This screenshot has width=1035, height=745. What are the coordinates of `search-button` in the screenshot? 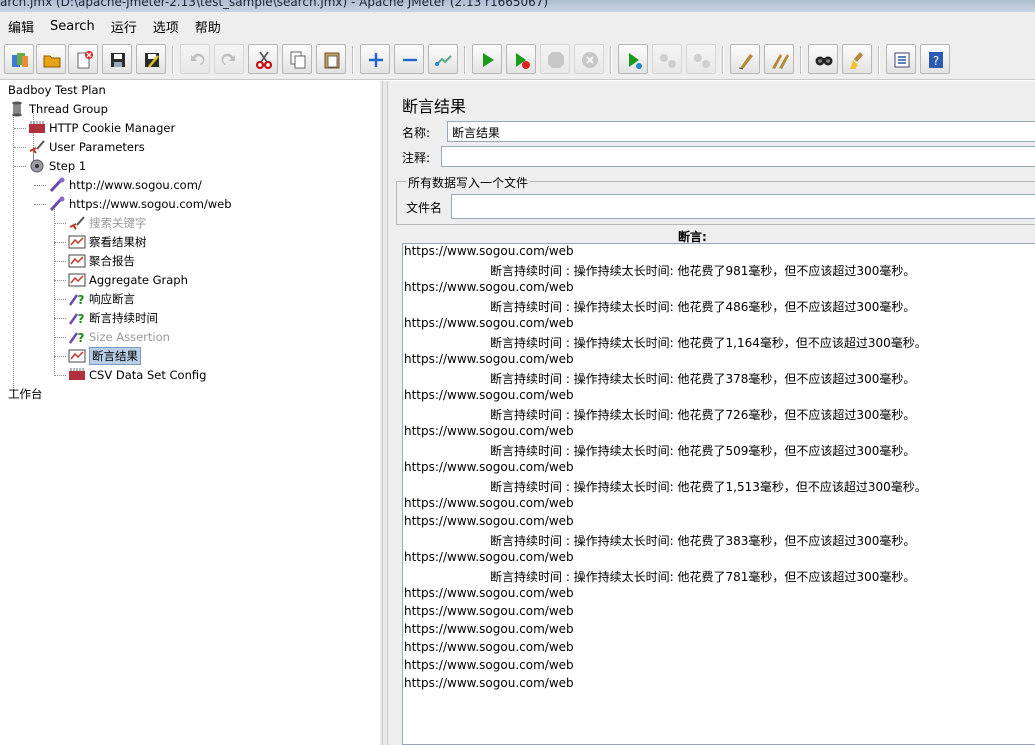 It's located at (823, 59).